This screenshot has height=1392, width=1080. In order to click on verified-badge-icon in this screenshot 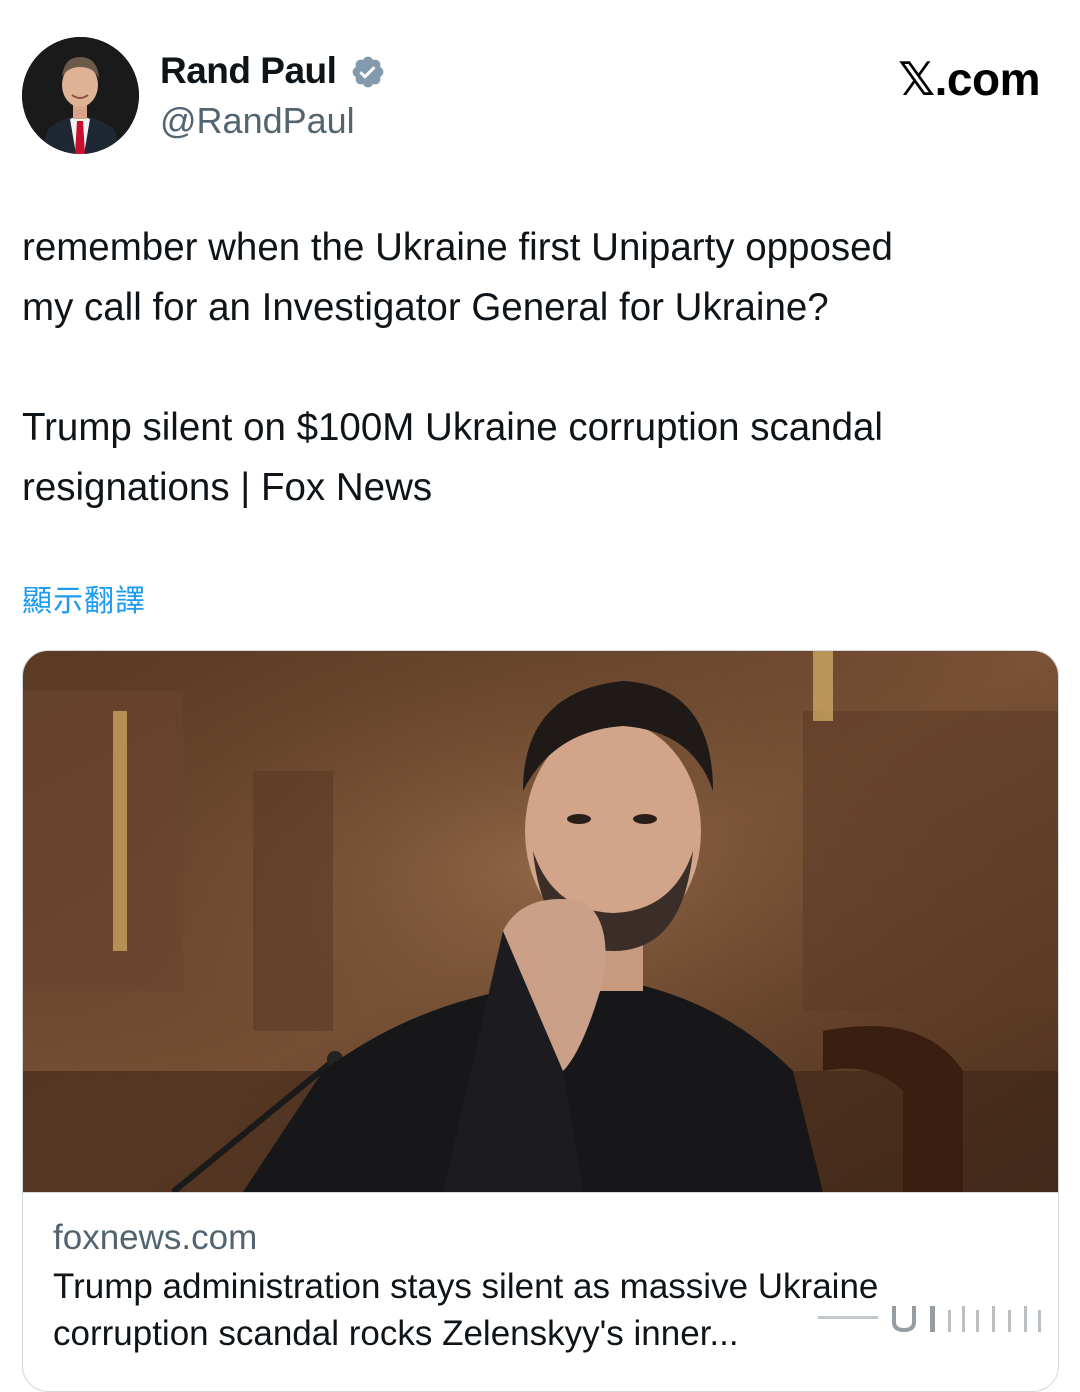, I will do `click(368, 72)`.